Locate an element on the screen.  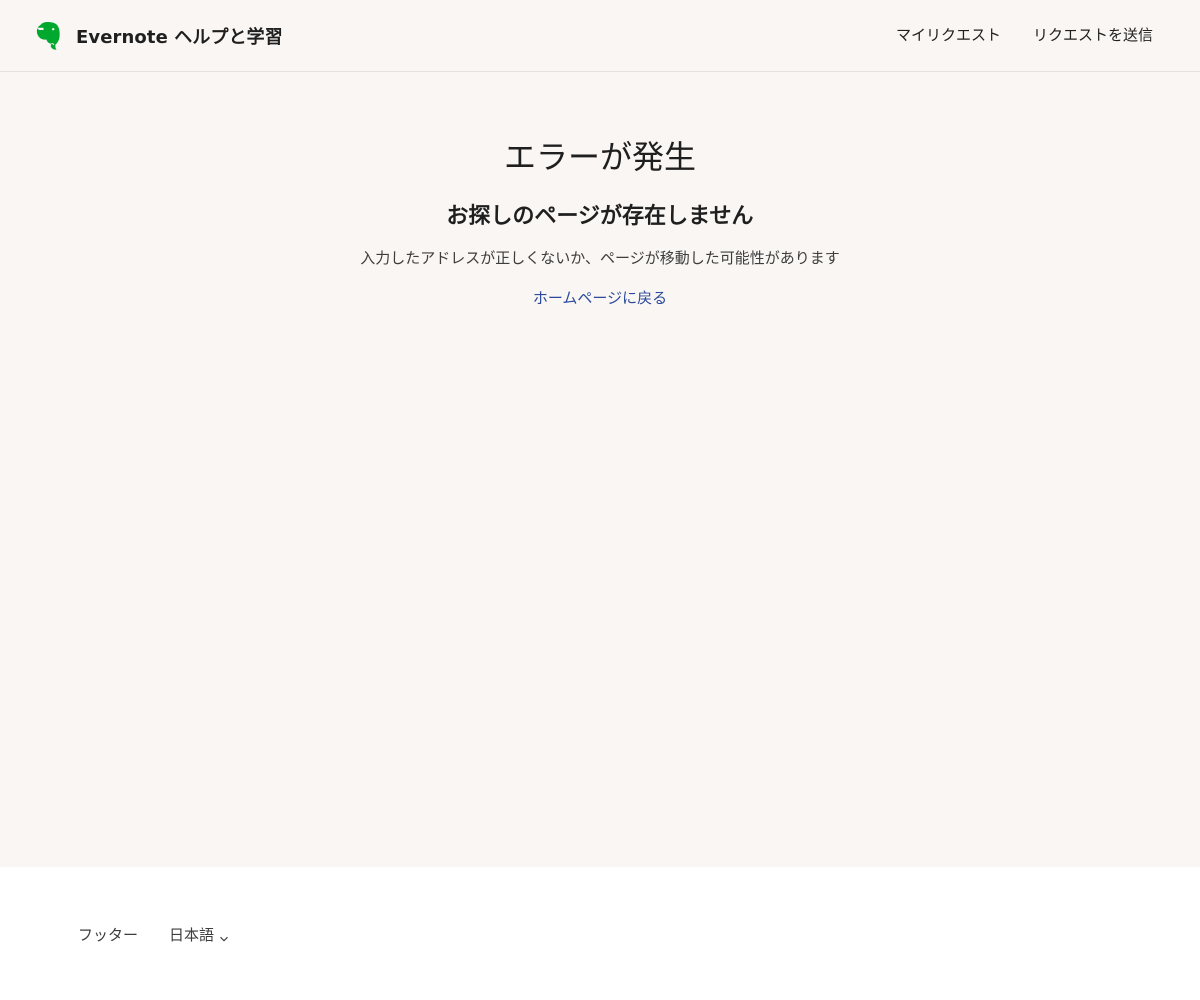
header-nav: マイリクエスト リクエストを送信 is located at coordinates (1008, 34).